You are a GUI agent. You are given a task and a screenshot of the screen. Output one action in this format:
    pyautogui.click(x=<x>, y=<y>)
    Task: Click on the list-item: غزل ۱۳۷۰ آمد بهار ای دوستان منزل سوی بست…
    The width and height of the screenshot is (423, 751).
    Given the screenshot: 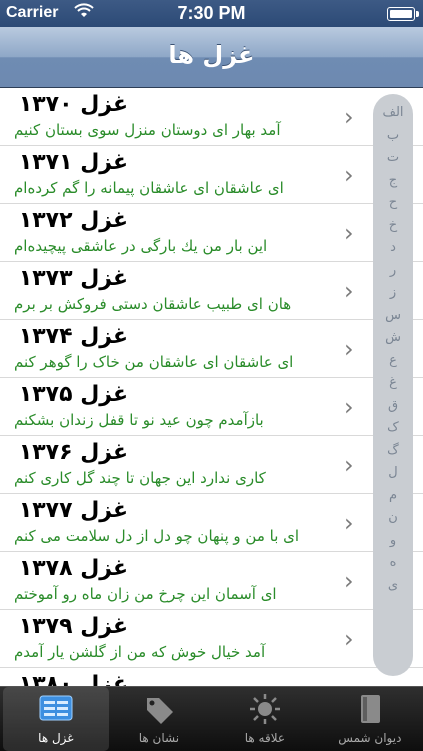 What is the action you would take?
    pyautogui.click(x=211, y=117)
    